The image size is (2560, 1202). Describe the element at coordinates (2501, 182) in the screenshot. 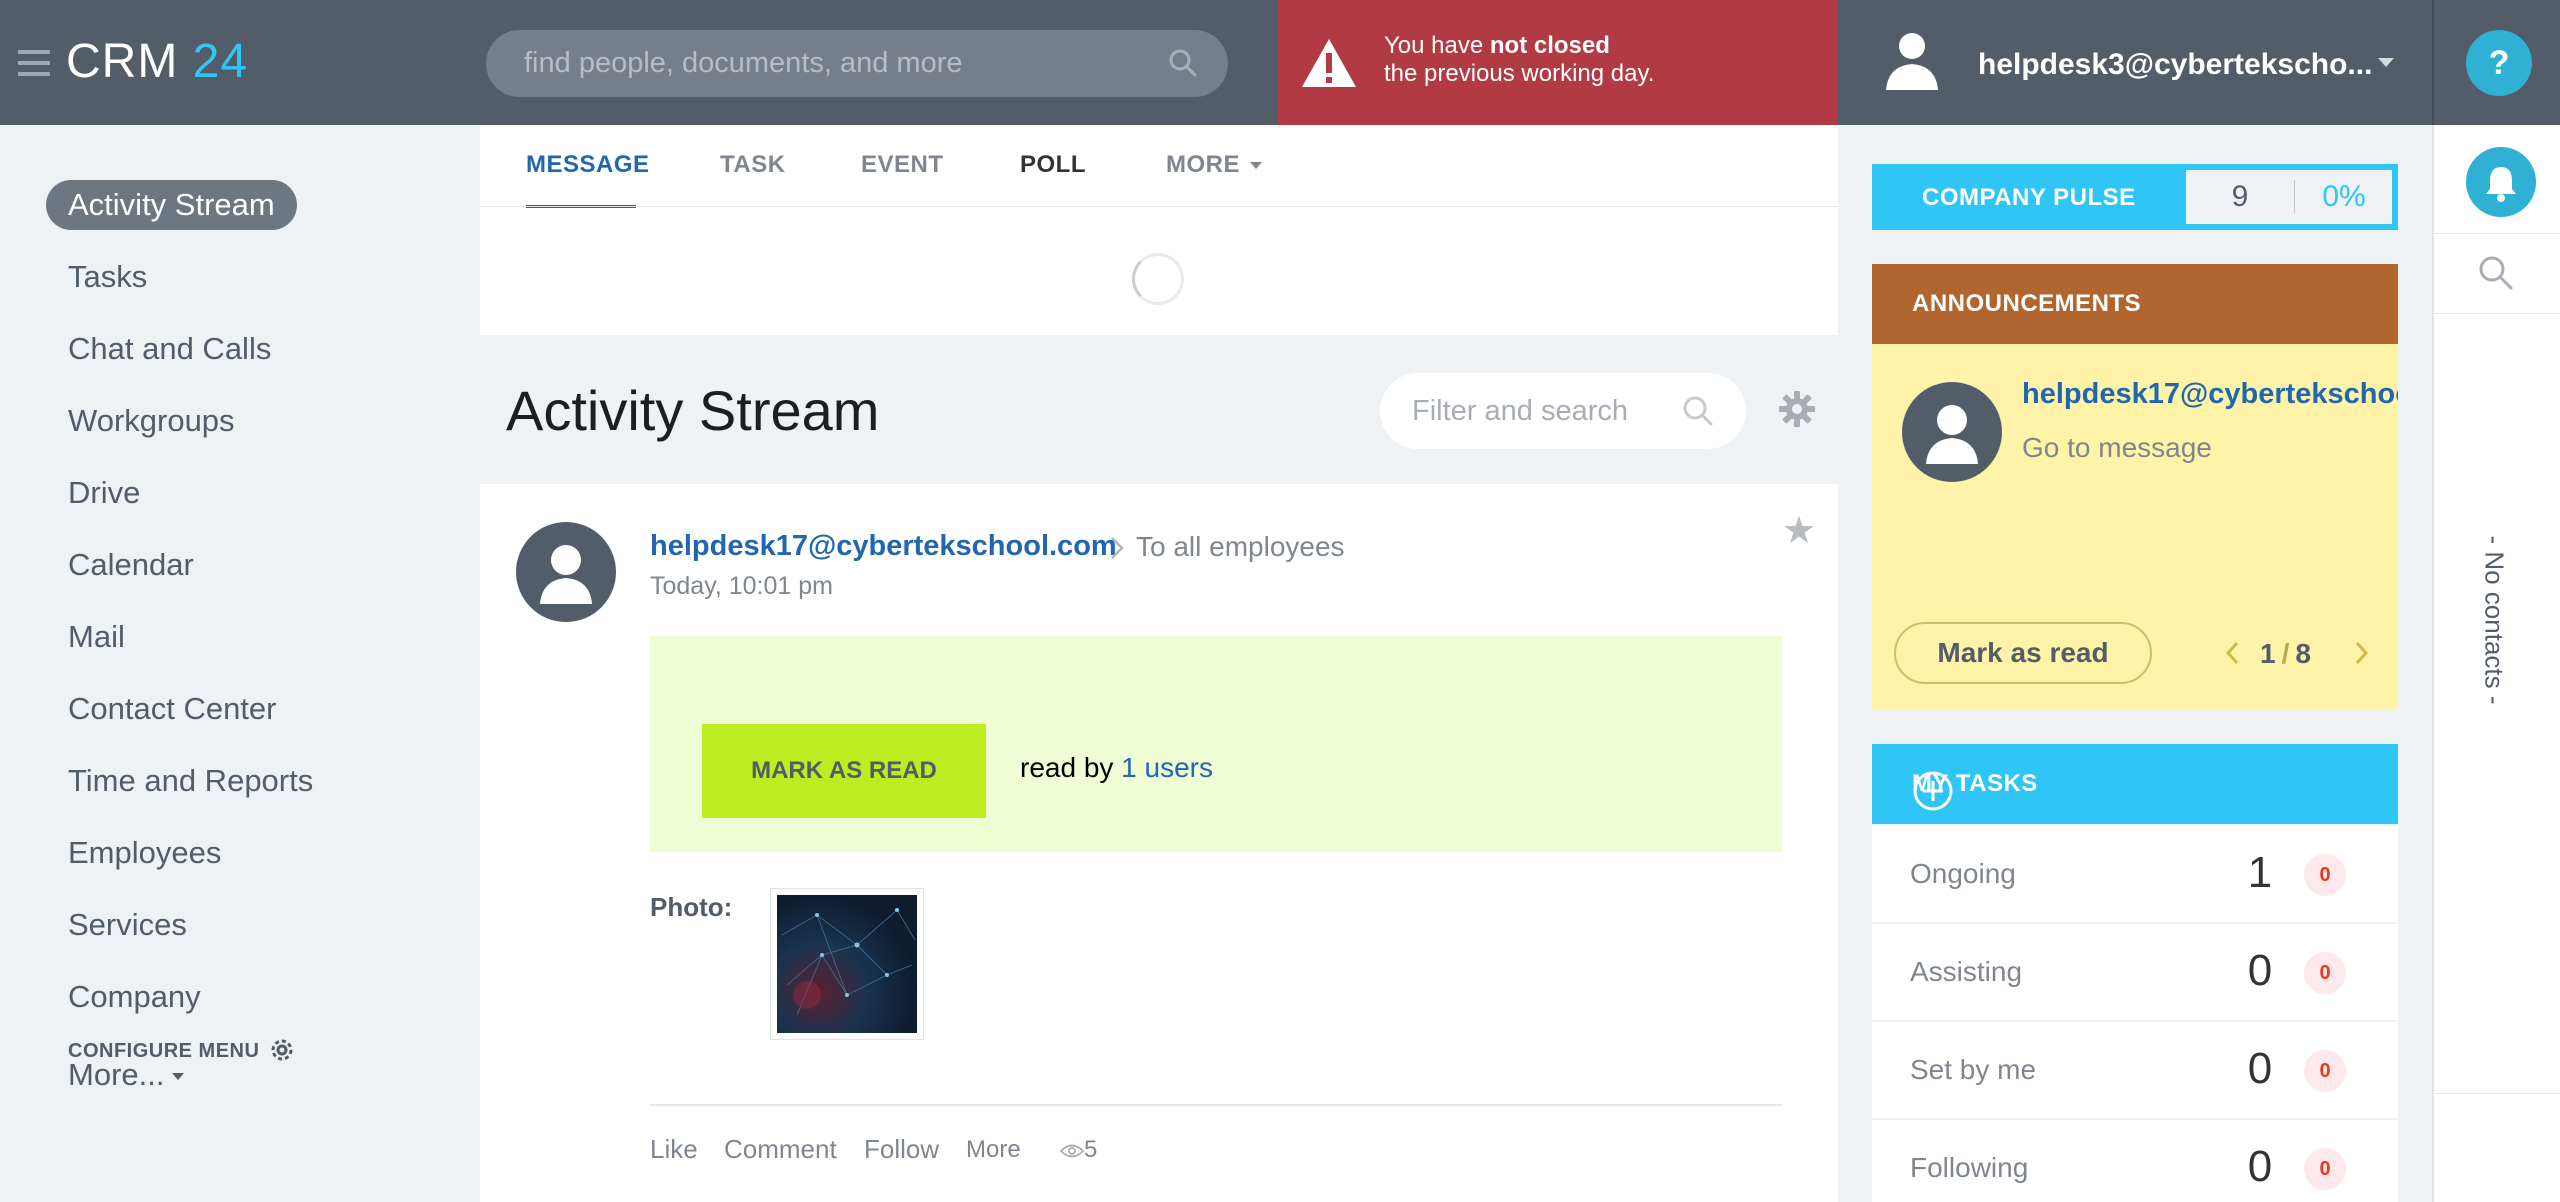

I see `notifications-button` at that location.